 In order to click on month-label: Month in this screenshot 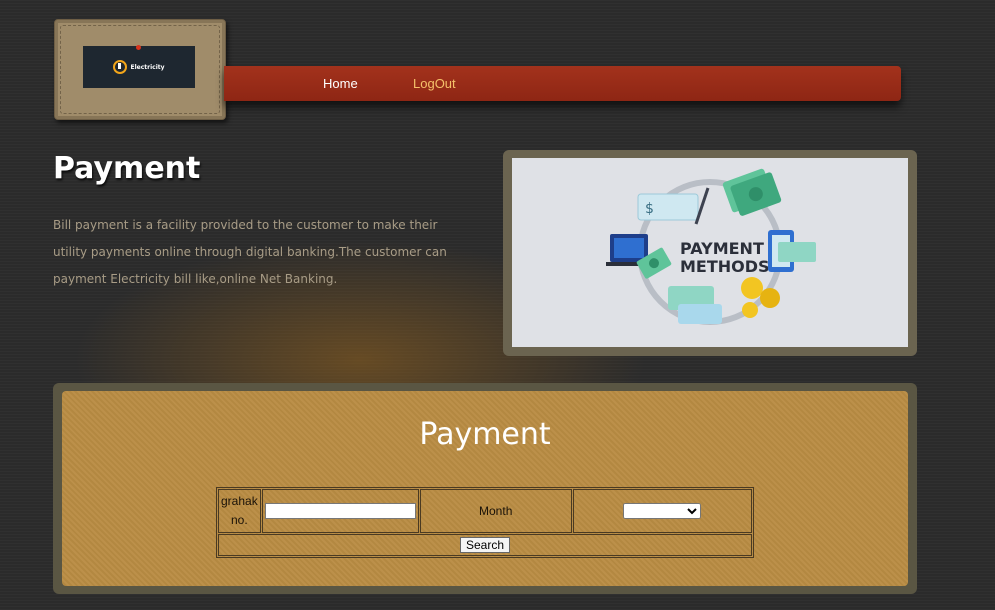, I will do `click(496, 511)`.